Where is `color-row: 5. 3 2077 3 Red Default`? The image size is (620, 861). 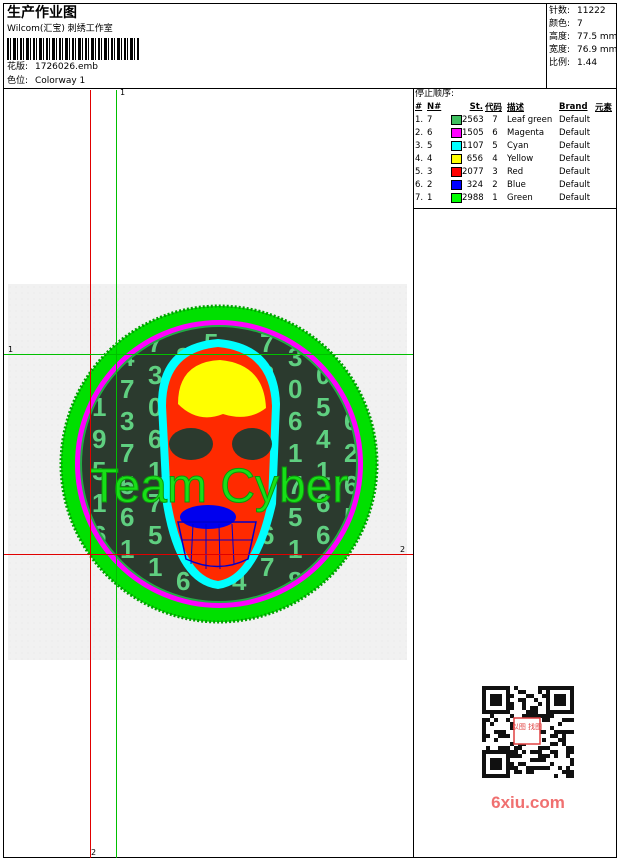 color-row: 5. 3 2077 3 Red Default is located at coordinates (516, 171).